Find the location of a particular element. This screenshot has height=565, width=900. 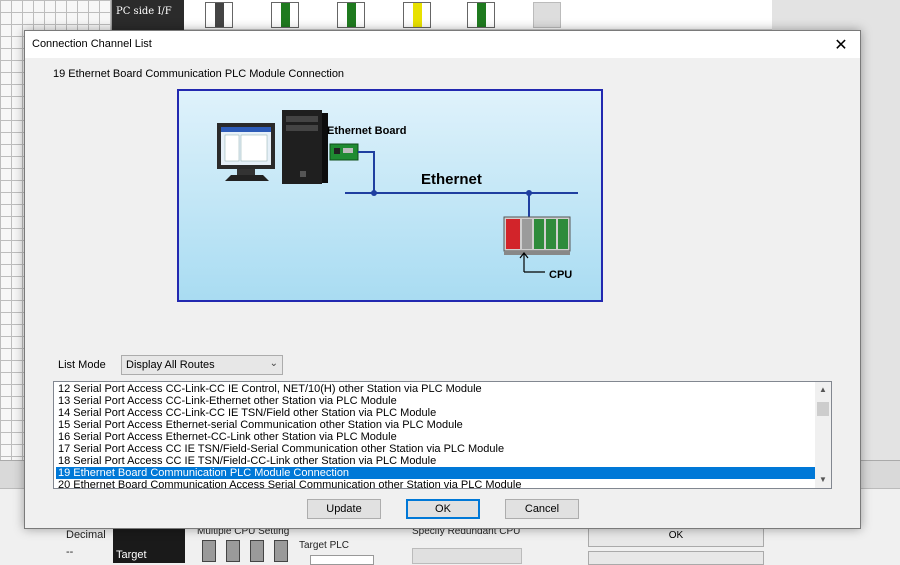

monitor-icon is located at coordinates (246, 152).